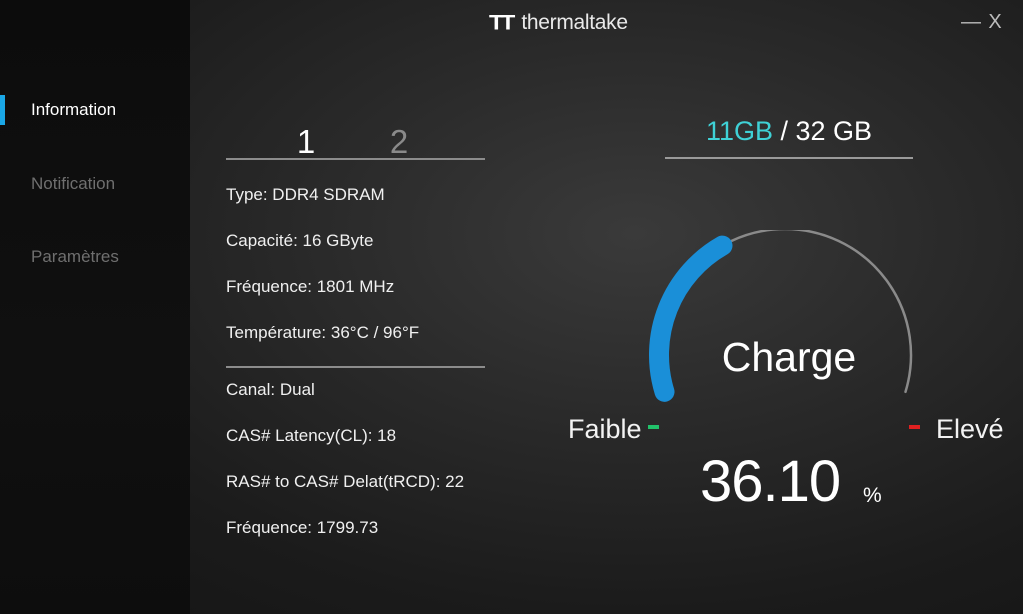 This screenshot has height=614, width=1023. Describe the element at coordinates (73, 183) in the screenshot. I see `sidebar-item-label: Notification` at that location.